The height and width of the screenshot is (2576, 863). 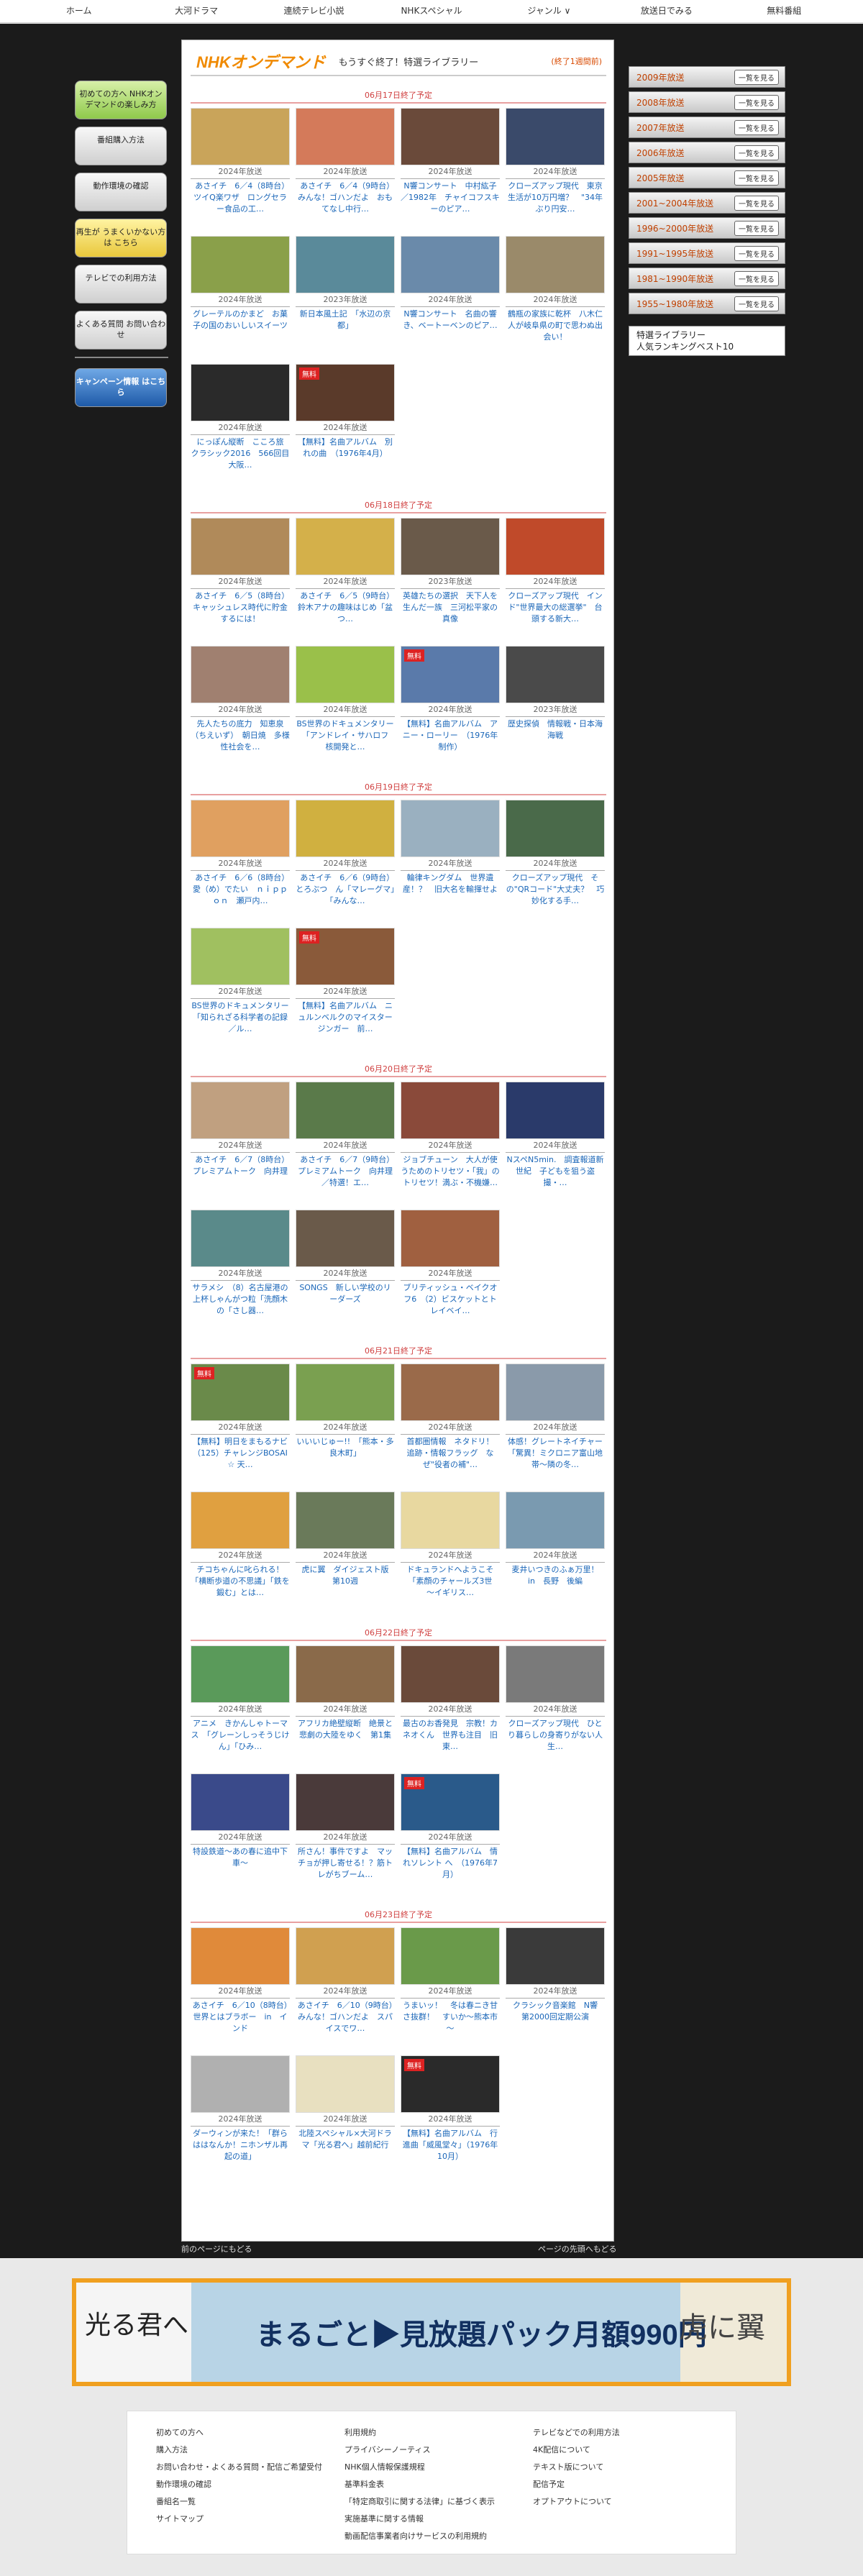 What do you see at coordinates (121, 192) in the screenshot?
I see `sidebar-button: 動作環境の確認` at bounding box center [121, 192].